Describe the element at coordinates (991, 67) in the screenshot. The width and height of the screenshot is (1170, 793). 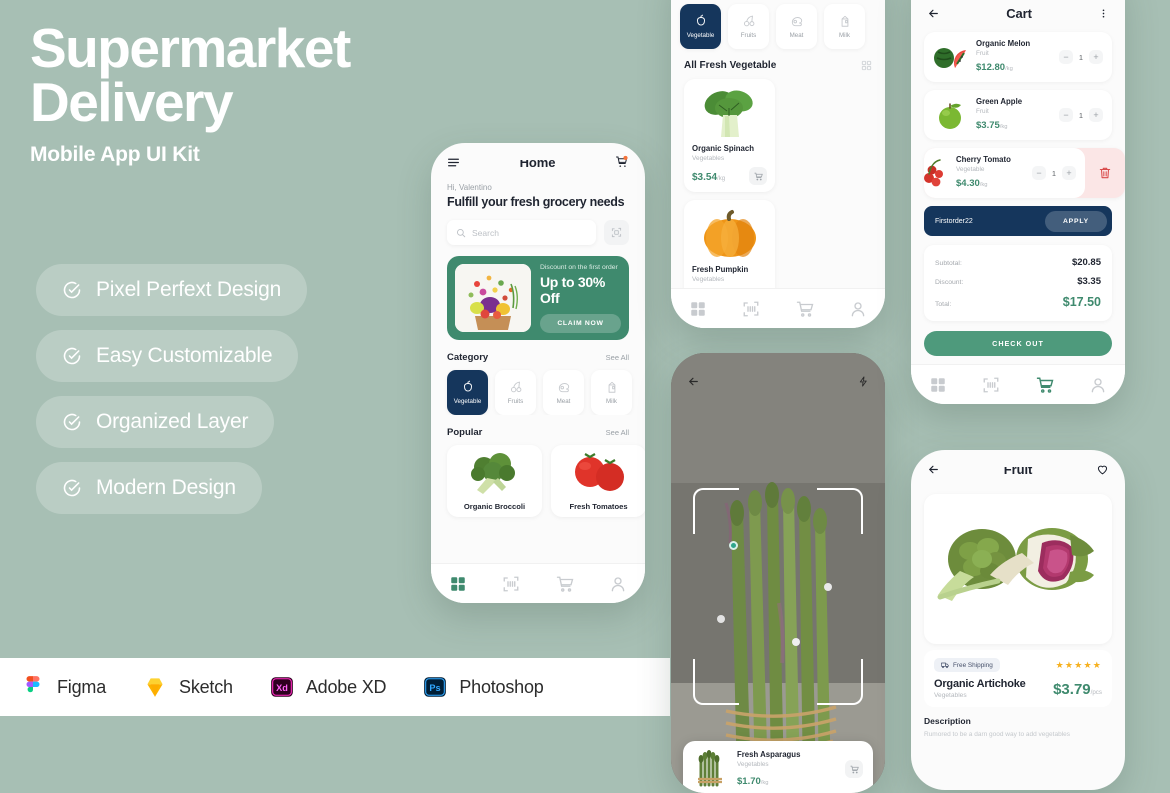
I see `cart-item-price: $12.80` at that location.